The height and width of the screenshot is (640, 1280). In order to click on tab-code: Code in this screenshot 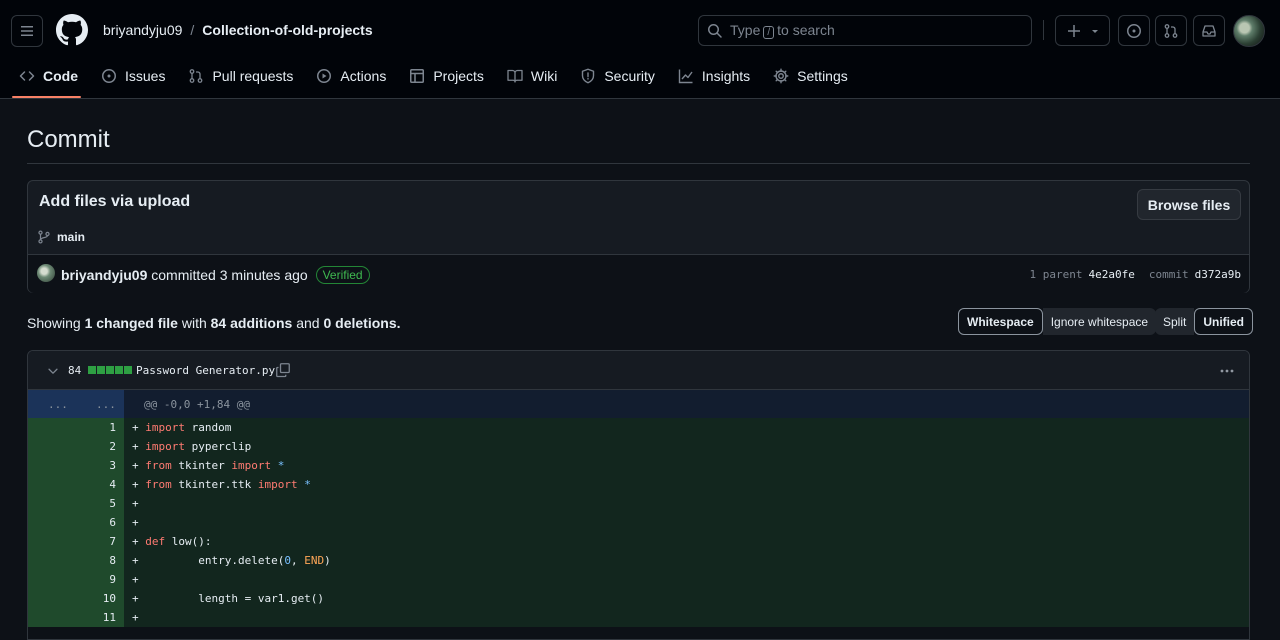, I will do `click(48, 76)`.